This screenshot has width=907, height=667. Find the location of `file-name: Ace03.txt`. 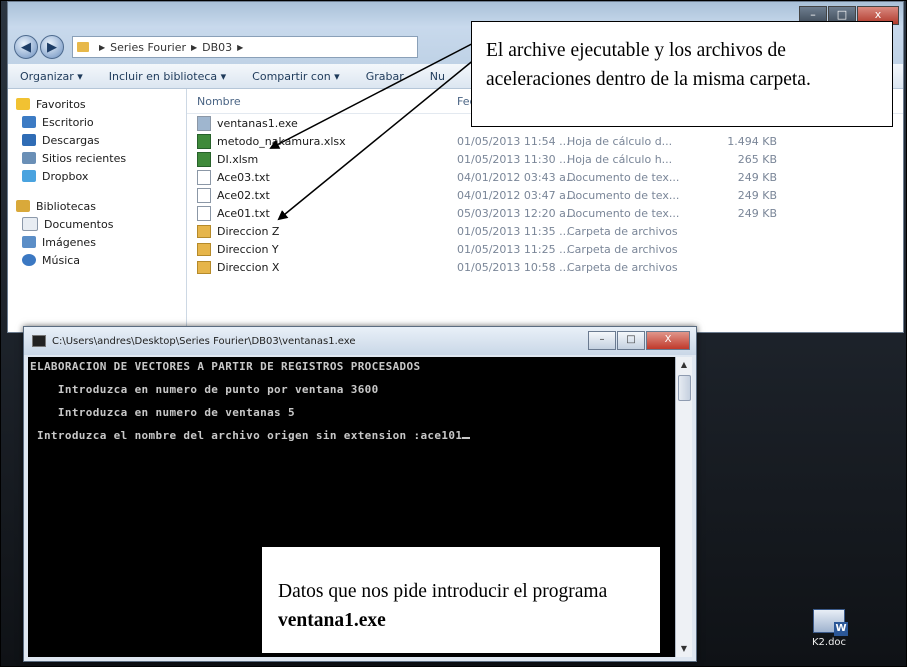

file-name: Ace03.txt is located at coordinates (243, 177).